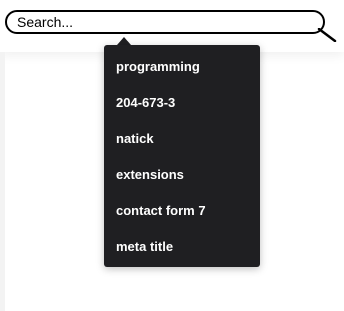 Image resolution: width=344 pixels, height=311 pixels. What do you see at coordinates (2, 181) in the screenshot?
I see `left-sidebar-edge` at bounding box center [2, 181].